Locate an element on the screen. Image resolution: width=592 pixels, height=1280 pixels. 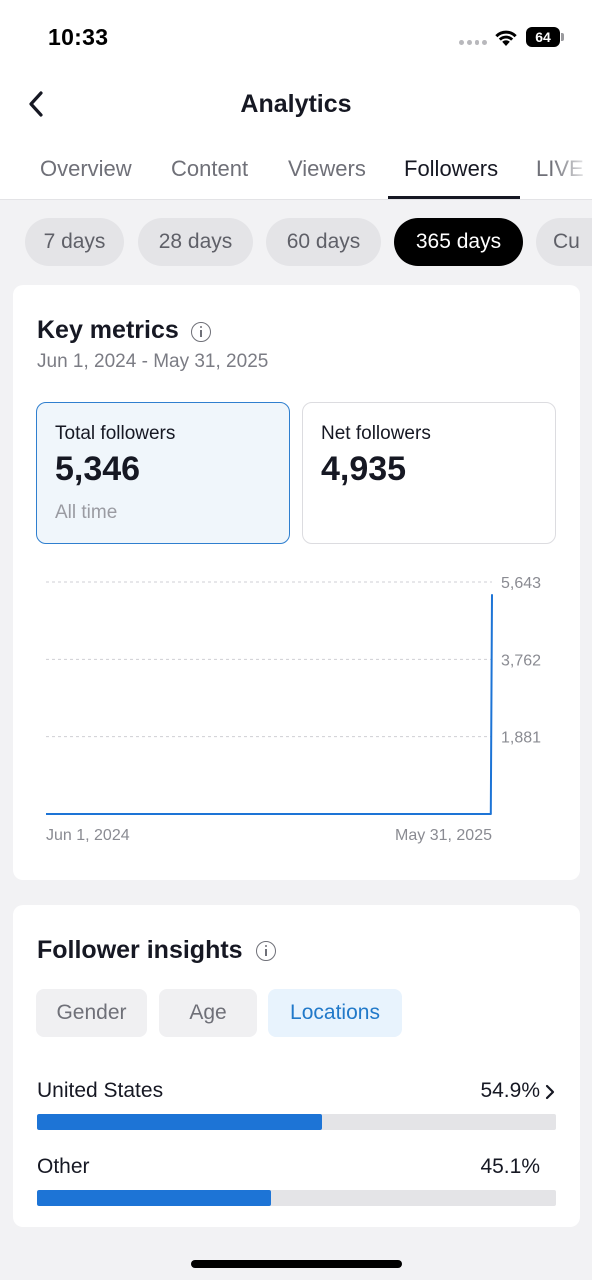
tab-fade is located at coordinates (572, 167).